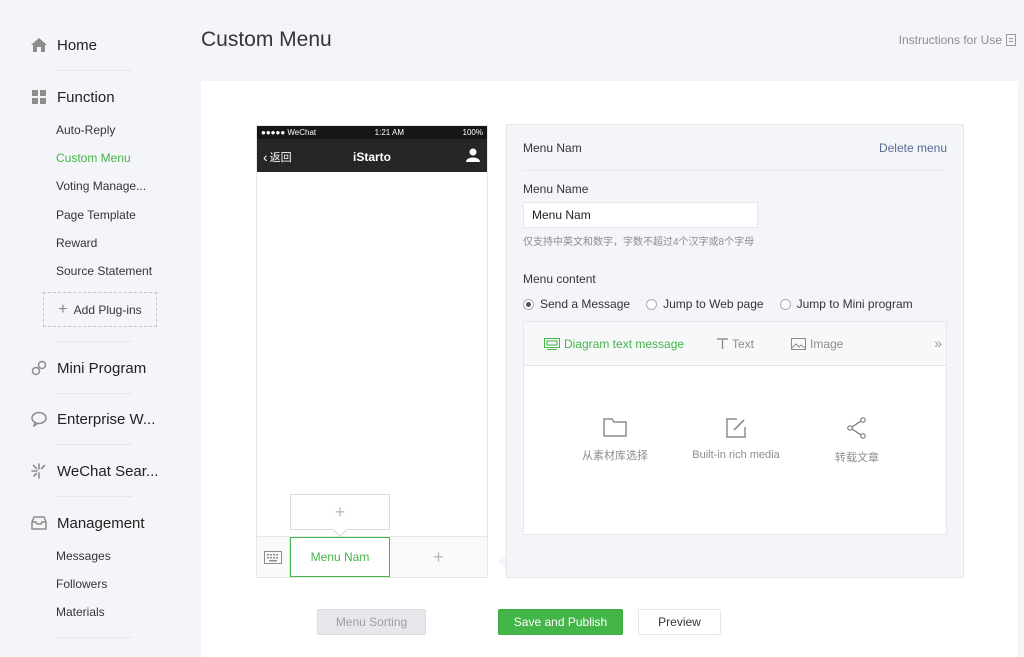 This screenshot has height=657, width=1024. I want to click on content-tabs: Diagram text message Text Image », so click(735, 344).